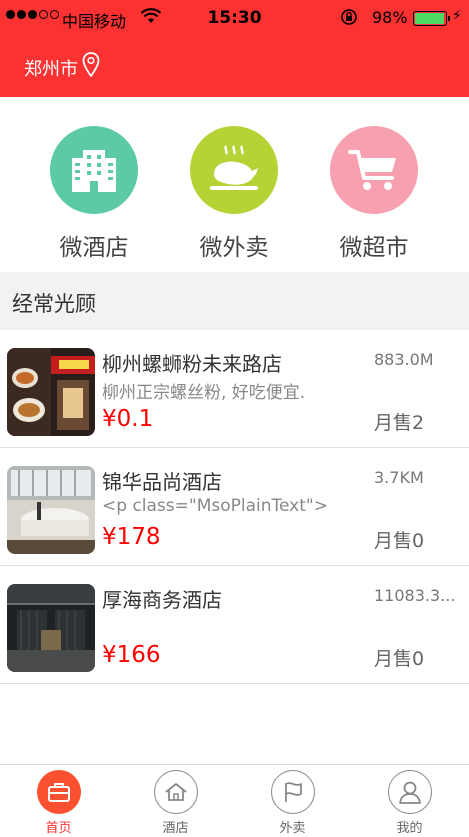  I want to click on shop-name: 锦华品尚酒店, so click(162, 482).